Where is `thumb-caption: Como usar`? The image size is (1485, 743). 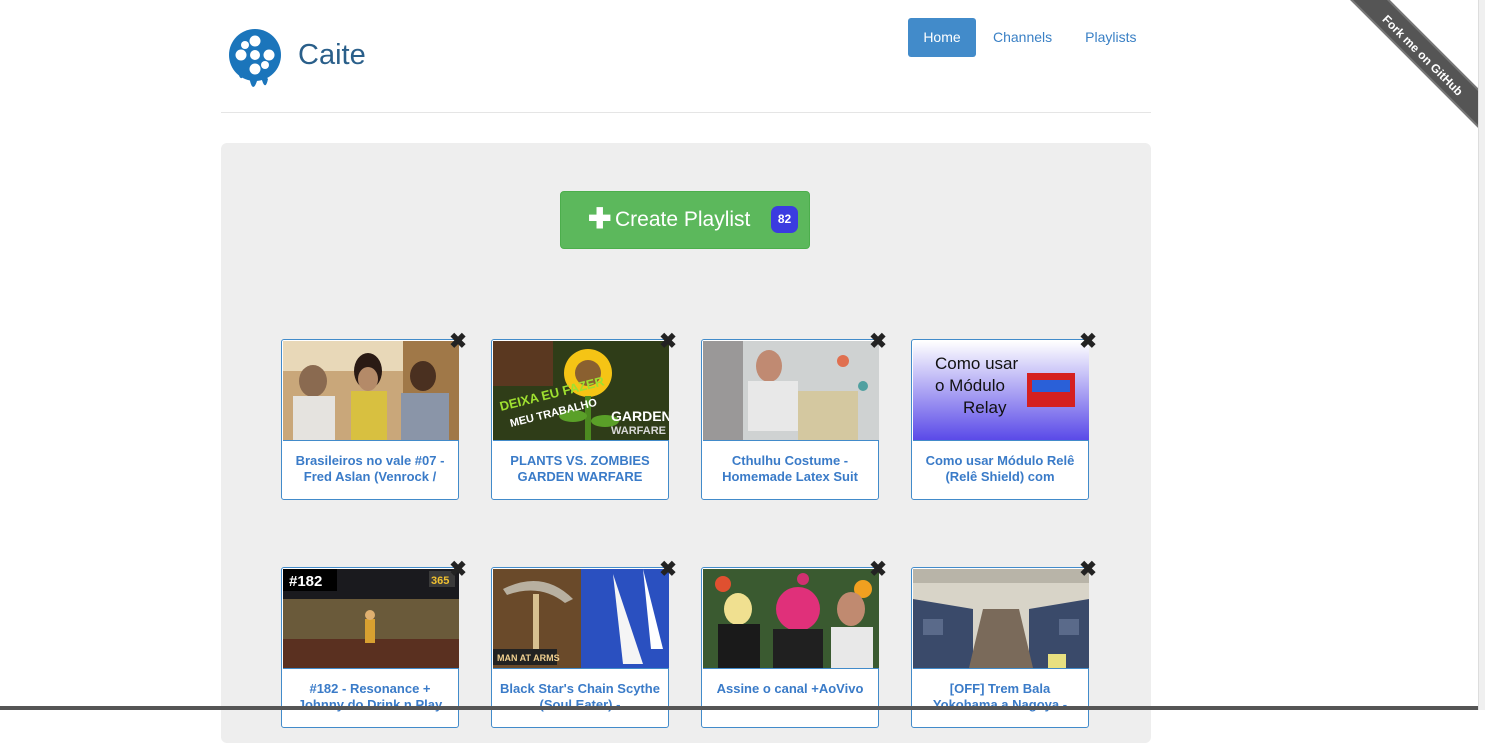 thumb-caption: Como usar is located at coordinates (976, 363).